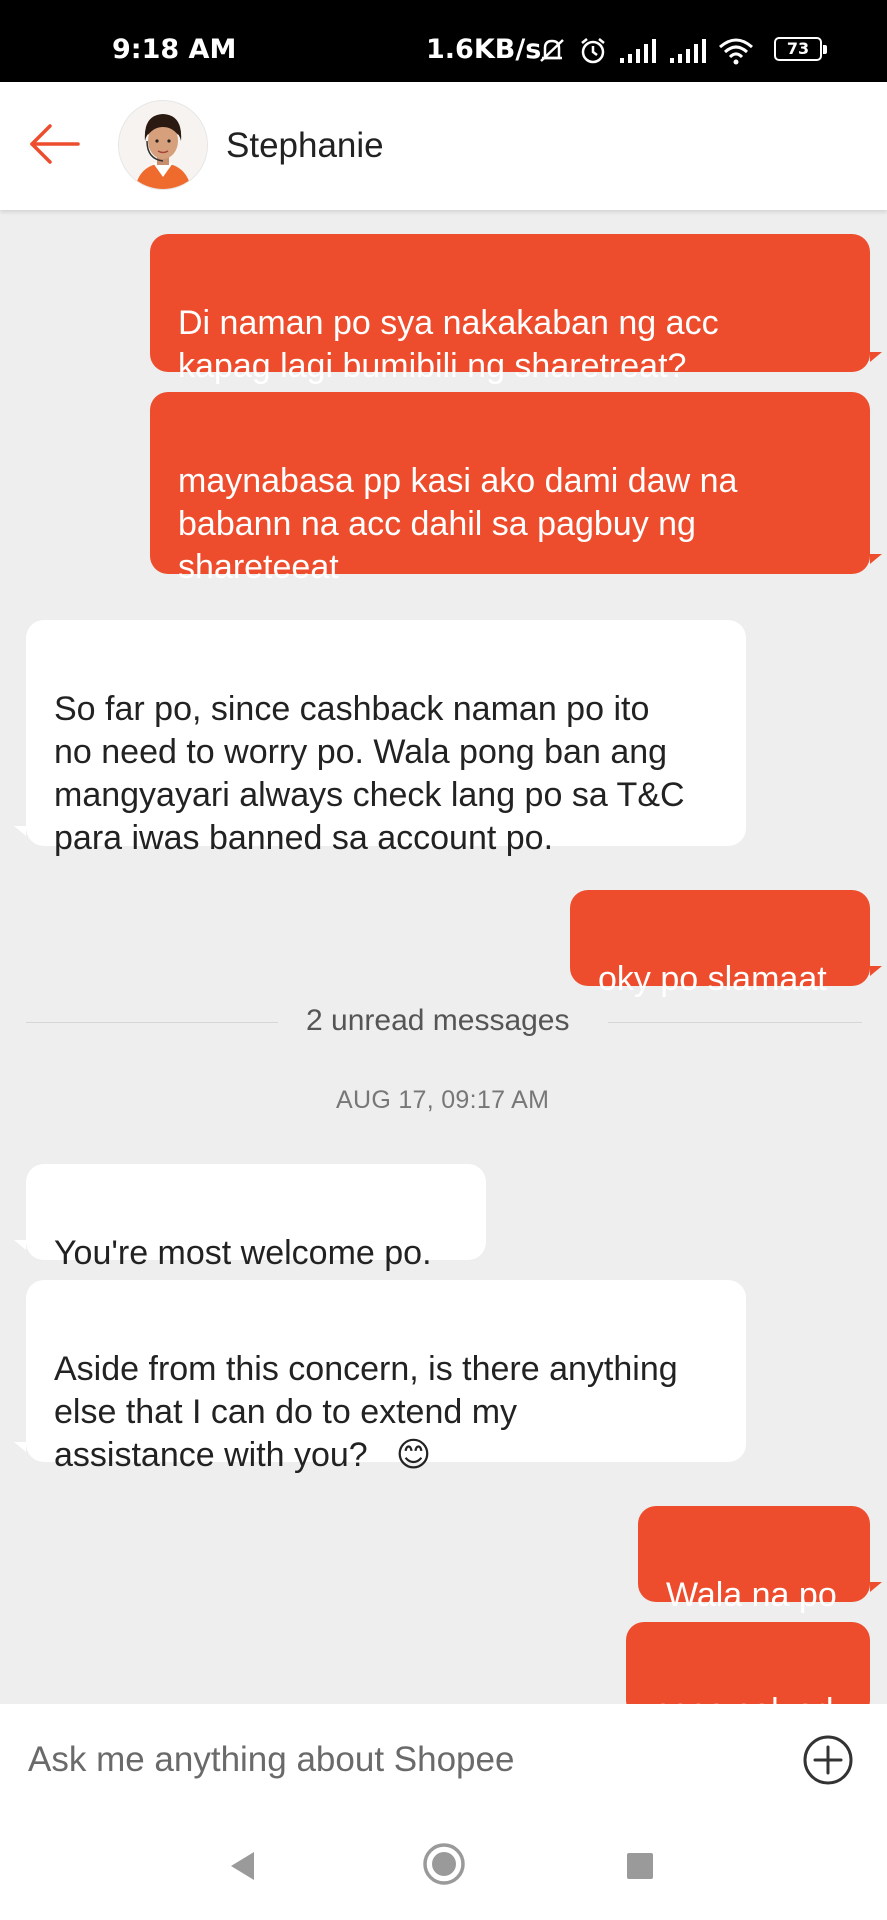  I want to click on battery-tip, so click(825, 49).